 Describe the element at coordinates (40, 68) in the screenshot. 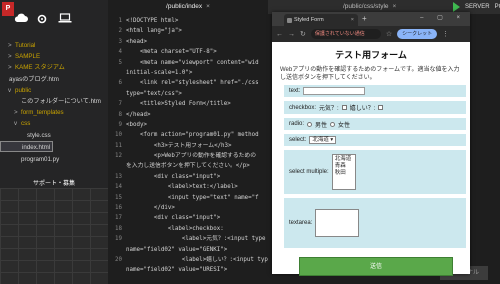

I see `tree-item-label: KAME スタジアム` at that location.